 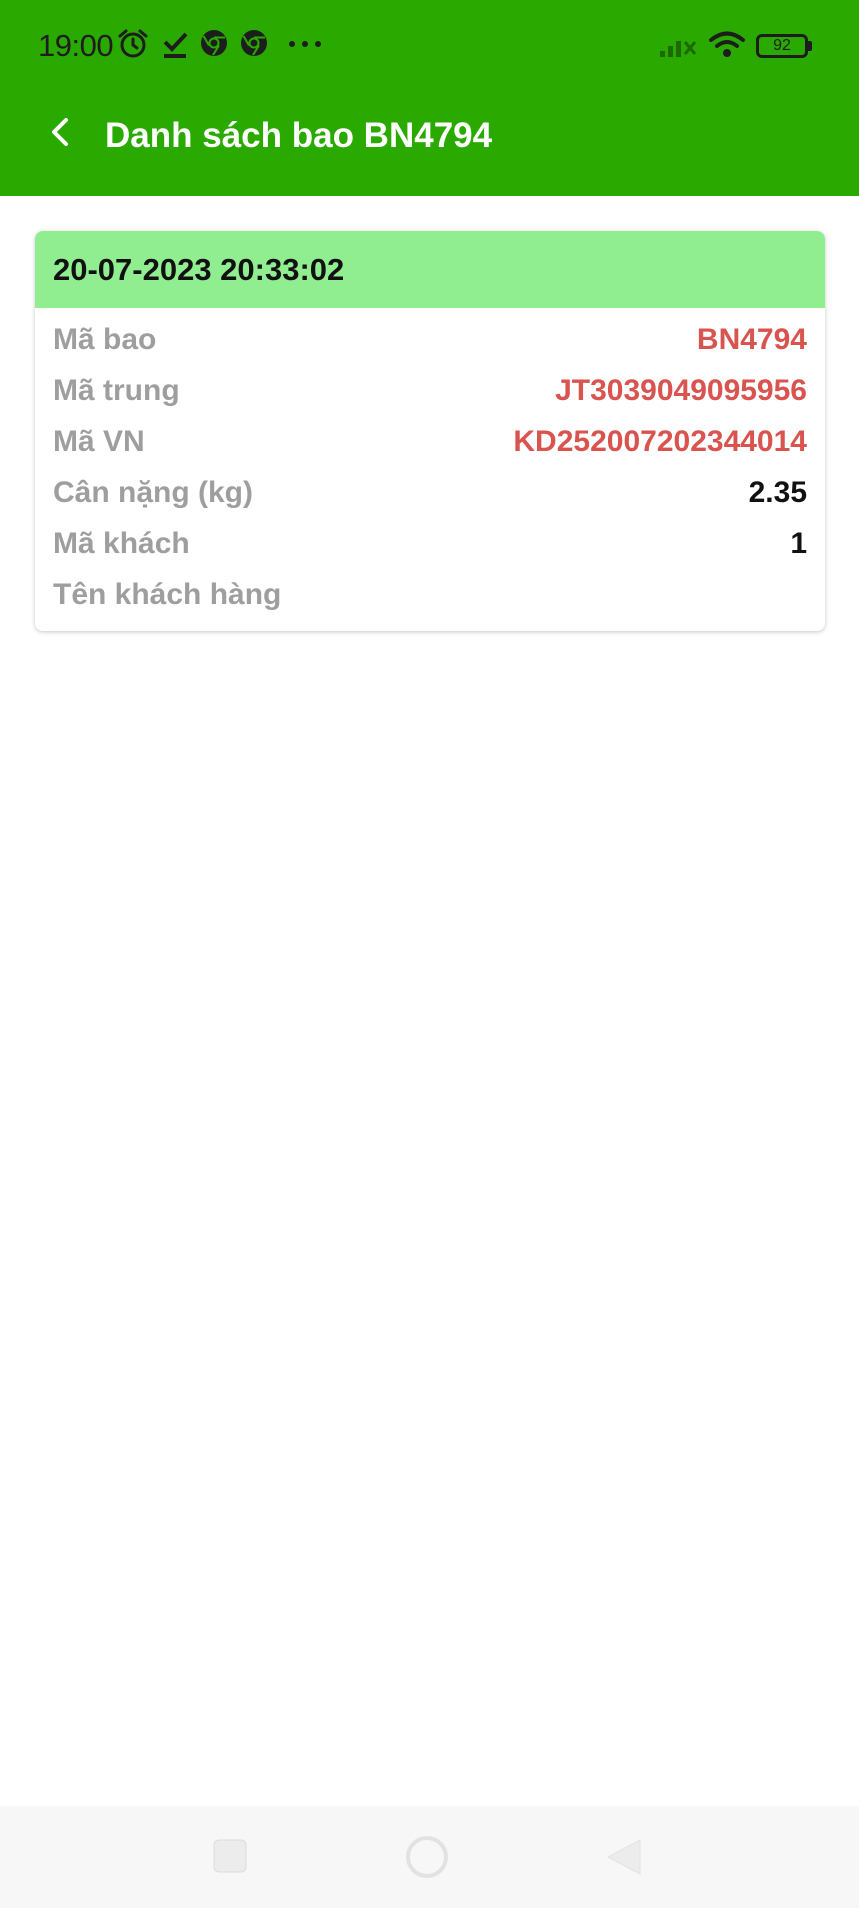 I want to click on row-ma-bao: Mã bao BN4794, so click(x=430, y=339).